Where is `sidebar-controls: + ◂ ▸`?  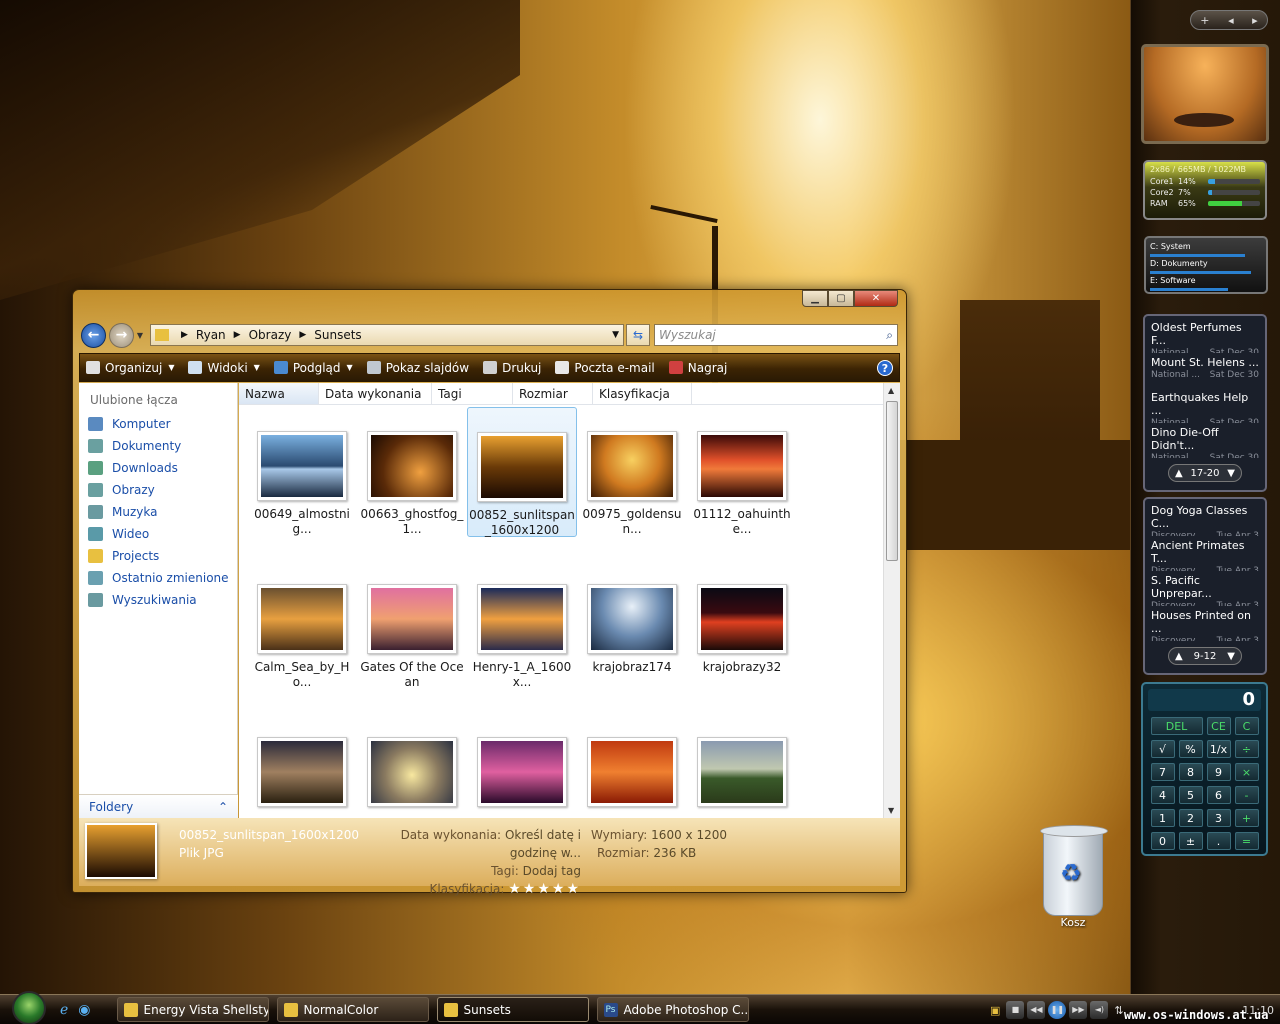
sidebar-controls: + ◂ ▸ is located at coordinates (1229, 20).